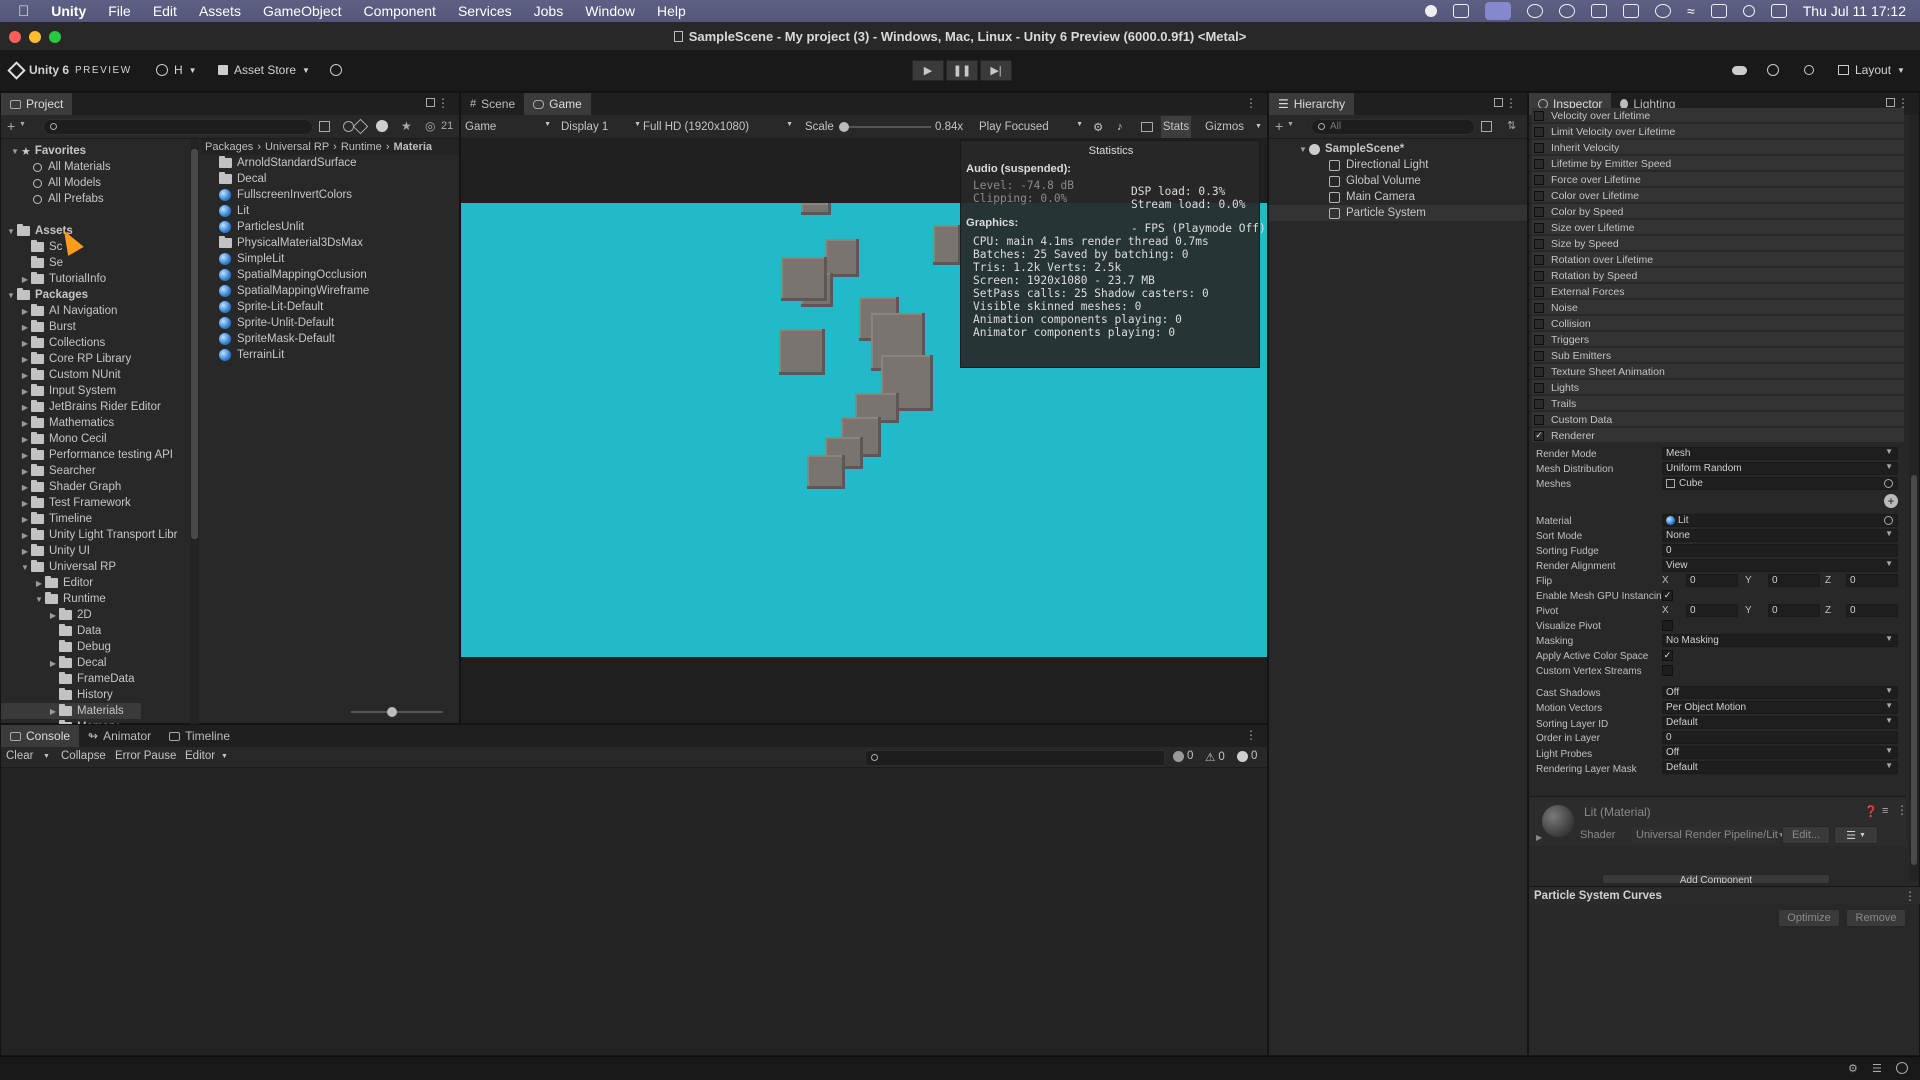 The width and height of the screenshot is (1920, 1080). Describe the element at coordinates (928, 70) in the screenshot. I see `play-button: ▶` at that location.